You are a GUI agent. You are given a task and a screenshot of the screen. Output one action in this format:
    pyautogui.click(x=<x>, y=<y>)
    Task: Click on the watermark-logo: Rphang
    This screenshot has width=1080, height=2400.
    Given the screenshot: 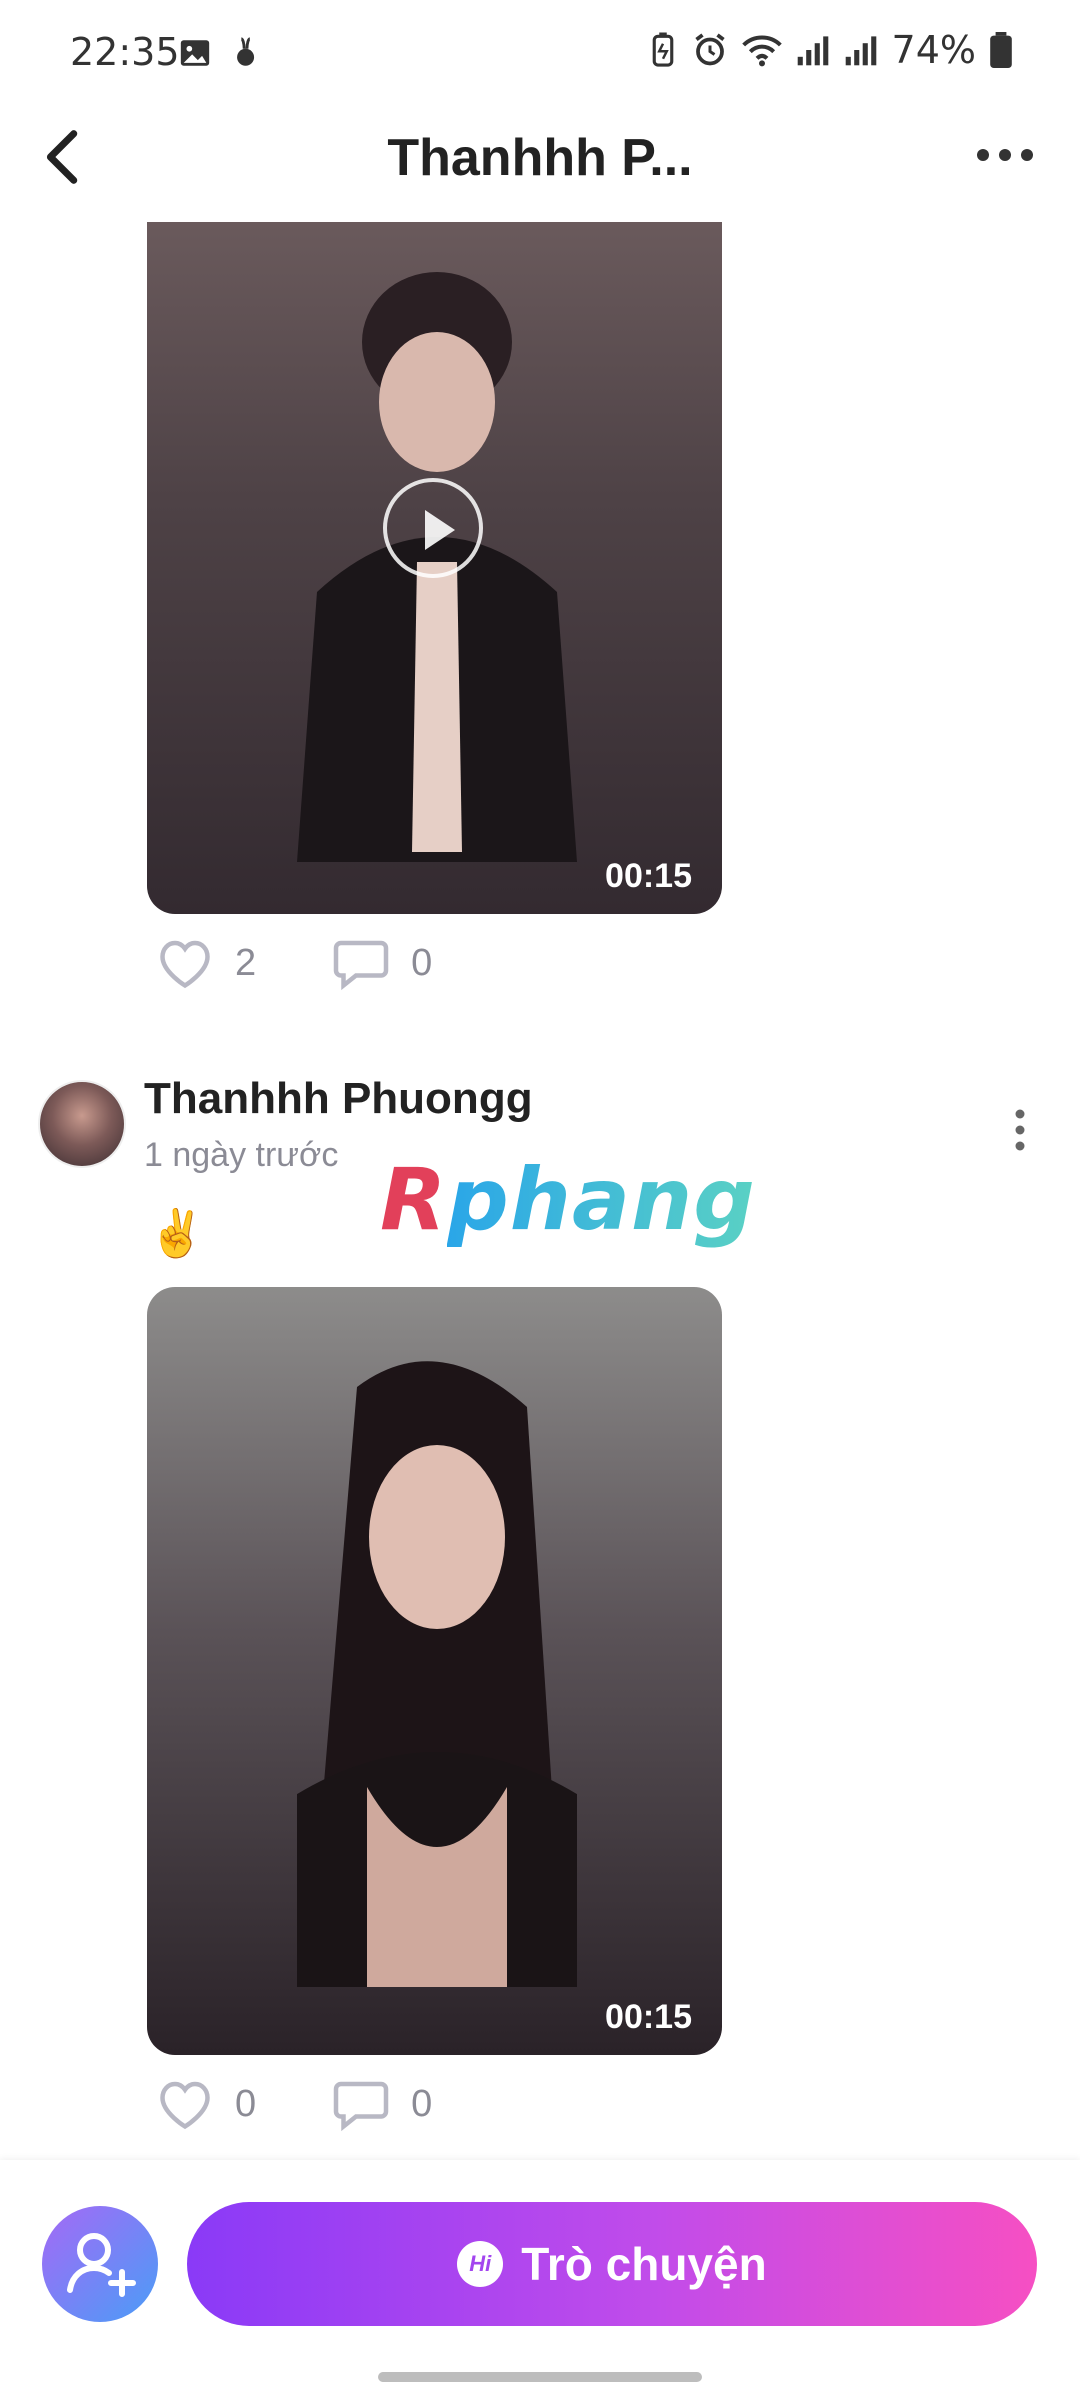 What is the action you would take?
    pyautogui.click(x=568, y=1200)
    